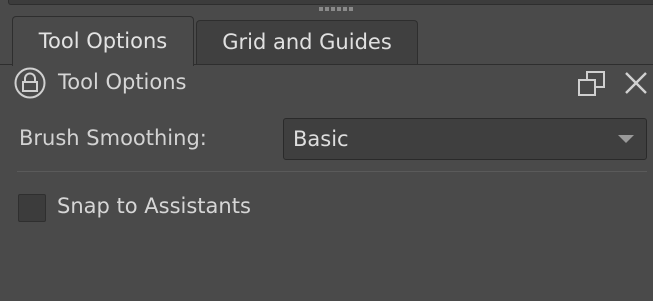 Image resolution: width=653 pixels, height=301 pixels. Describe the element at coordinates (332, 171) in the screenshot. I see `section-divider` at that location.